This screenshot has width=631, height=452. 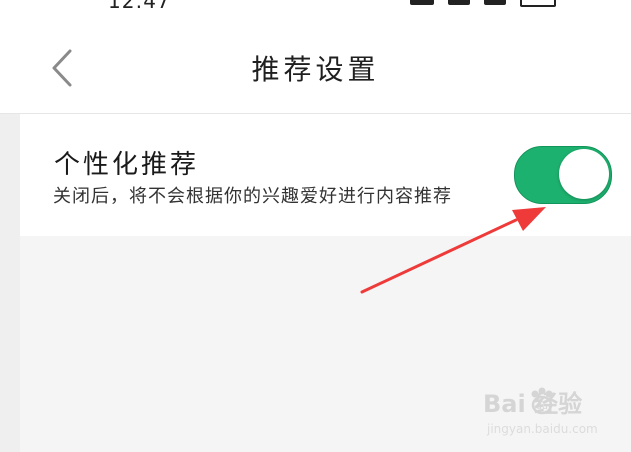 I want to click on watermark-url: jingyan.baidu.com, so click(x=542, y=429).